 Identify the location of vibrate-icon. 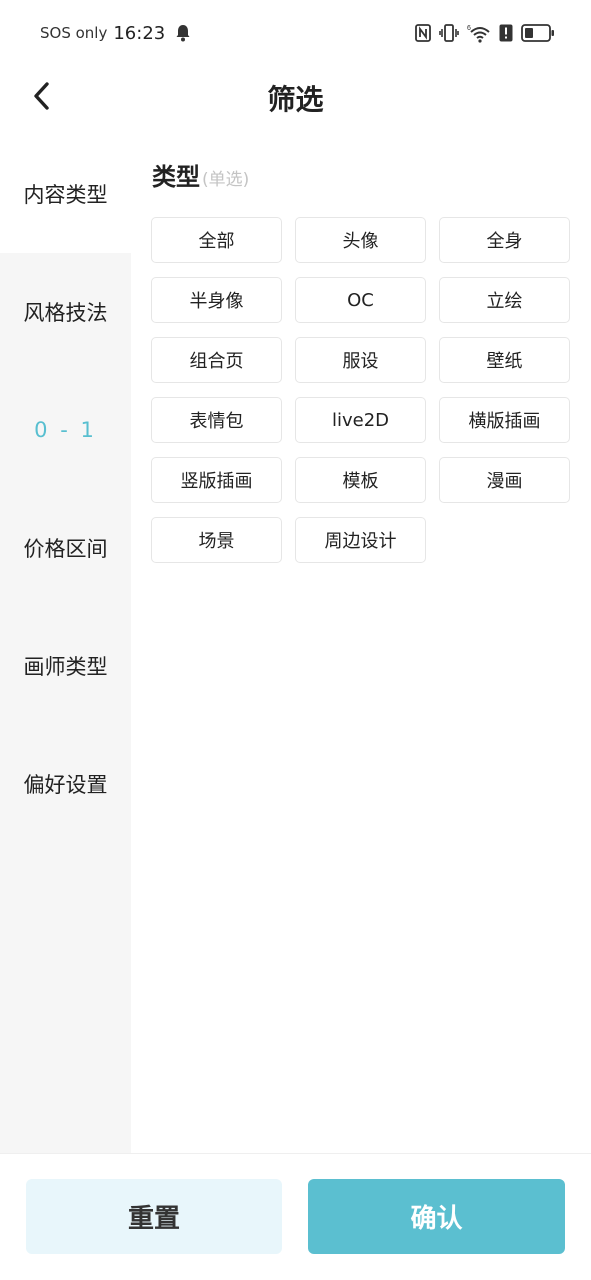
(449, 33).